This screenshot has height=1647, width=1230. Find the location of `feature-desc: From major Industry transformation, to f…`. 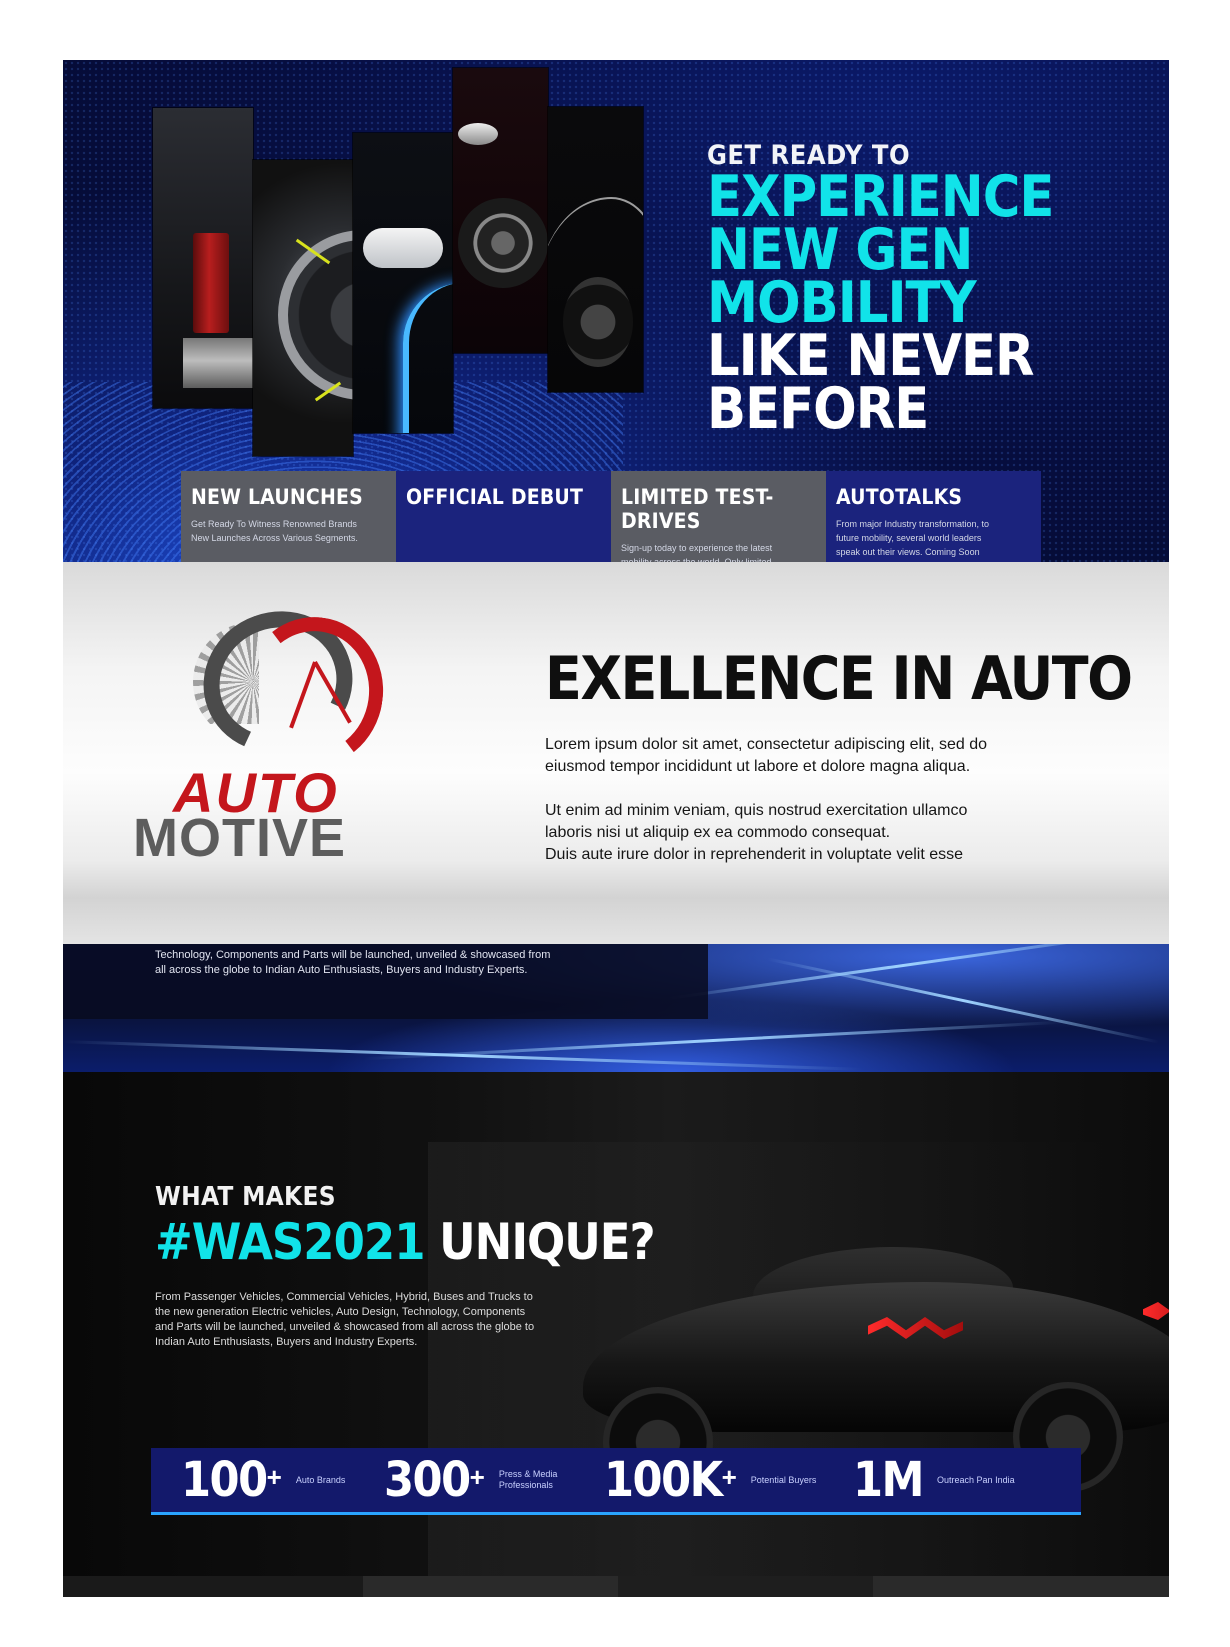

feature-desc: From major Industry transformation, to f… is located at coordinates (913, 538).